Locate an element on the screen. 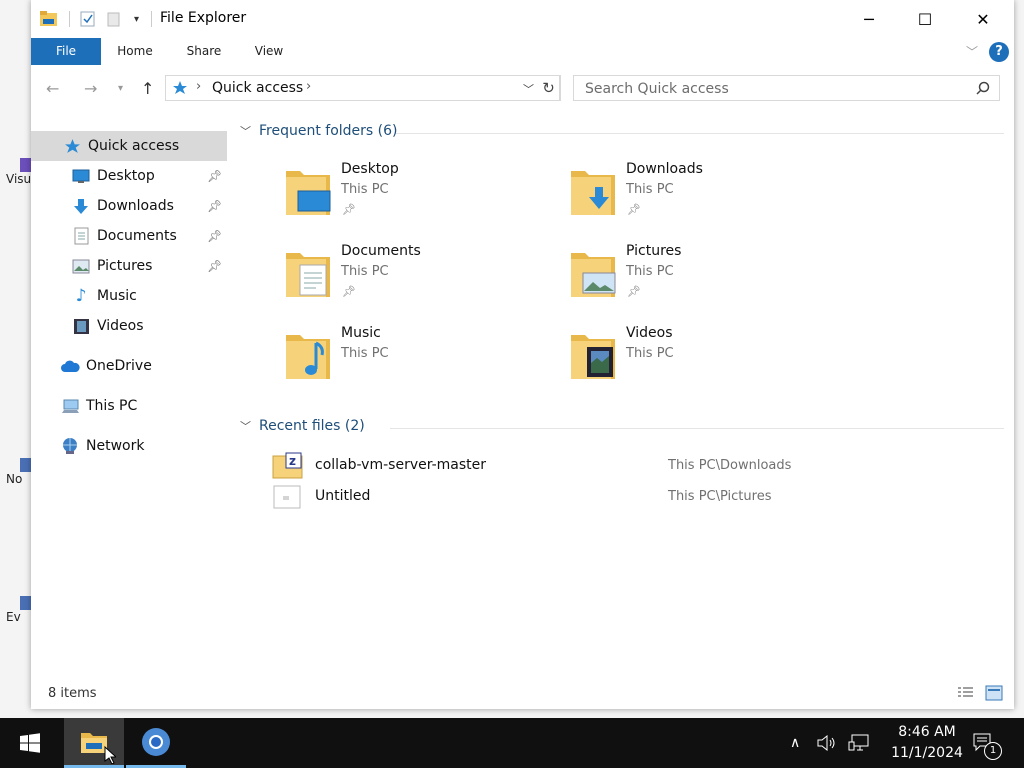 Image resolution: width=1024 pixels, height=768 pixels. quick-access-toolbar: ▾ is located at coordinates (96, 19).